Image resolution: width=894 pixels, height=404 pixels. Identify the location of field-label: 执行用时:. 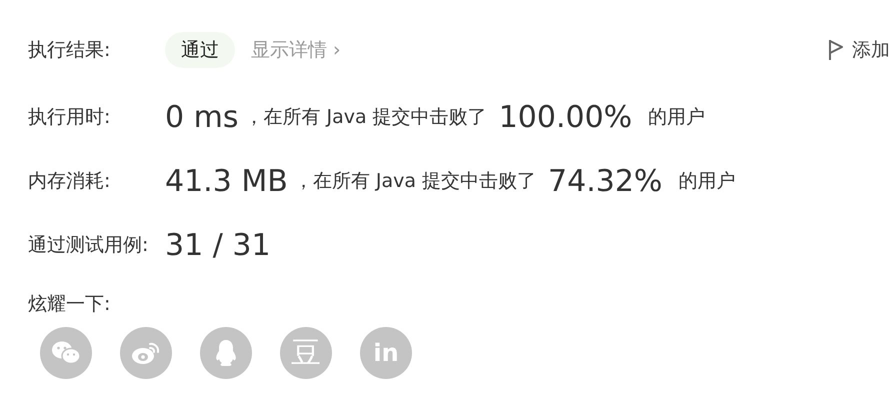
(70, 117).